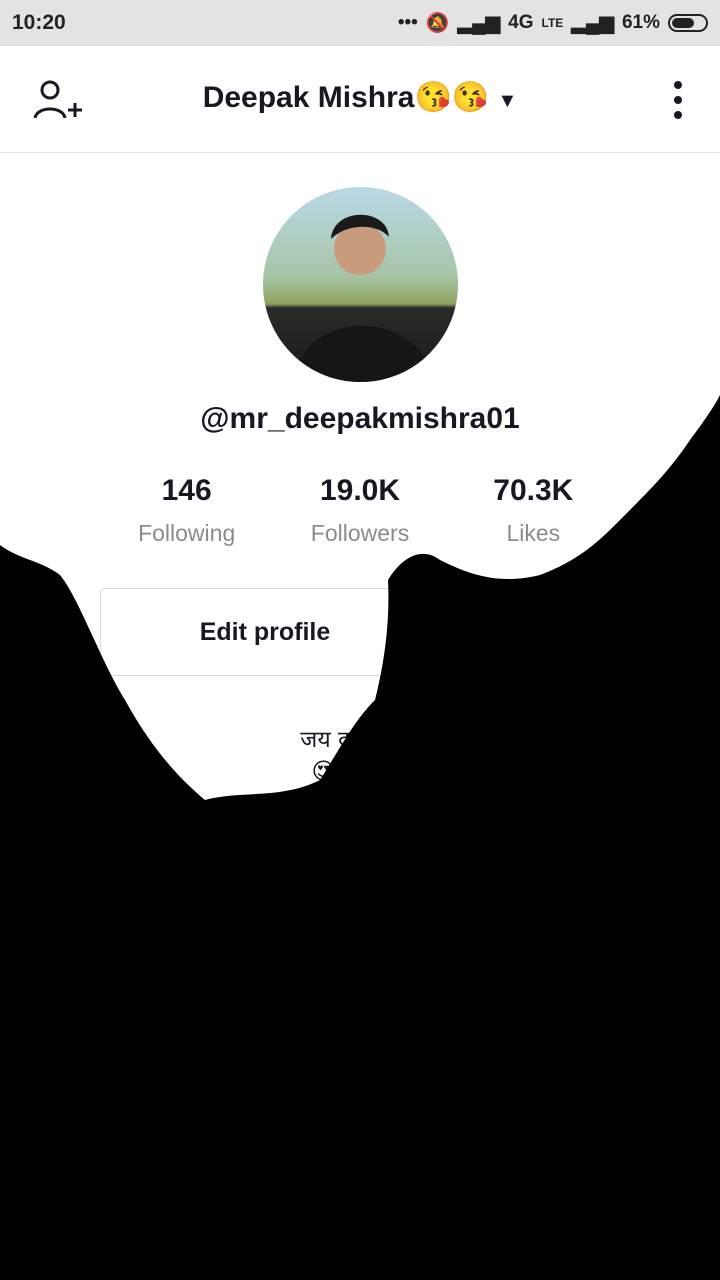  I want to click on stat-value: 19.0K, so click(360, 490).